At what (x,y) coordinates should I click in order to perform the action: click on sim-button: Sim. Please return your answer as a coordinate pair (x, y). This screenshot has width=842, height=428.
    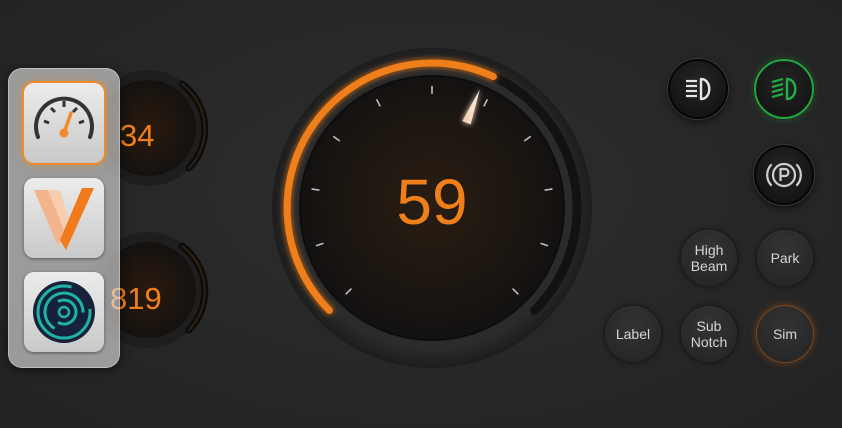
    Looking at the image, I should click on (785, 334).